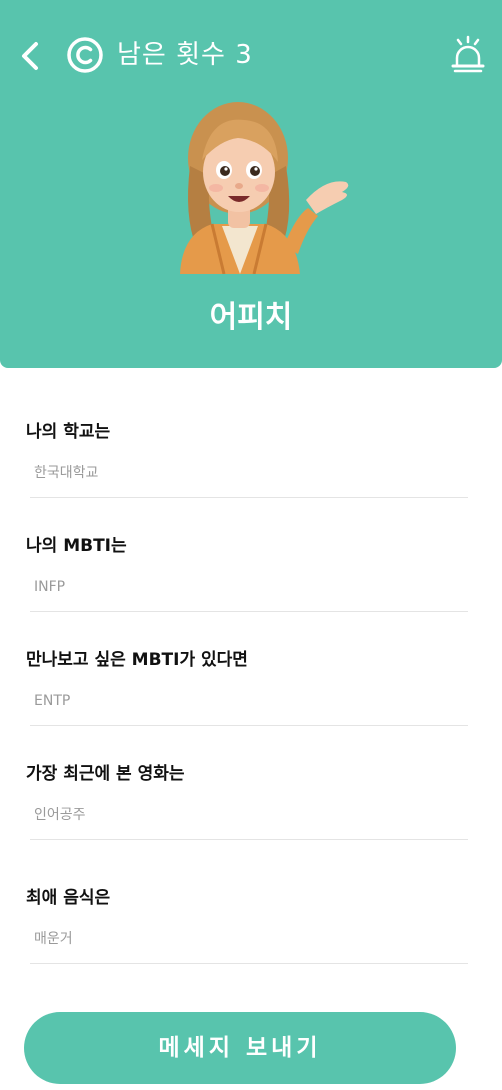 This screenshot has height=1090, width=502. Describe the element at coordinates (240, 1048) in the screenshot. I see `send-message-button: 메세지 보내기` at that location.